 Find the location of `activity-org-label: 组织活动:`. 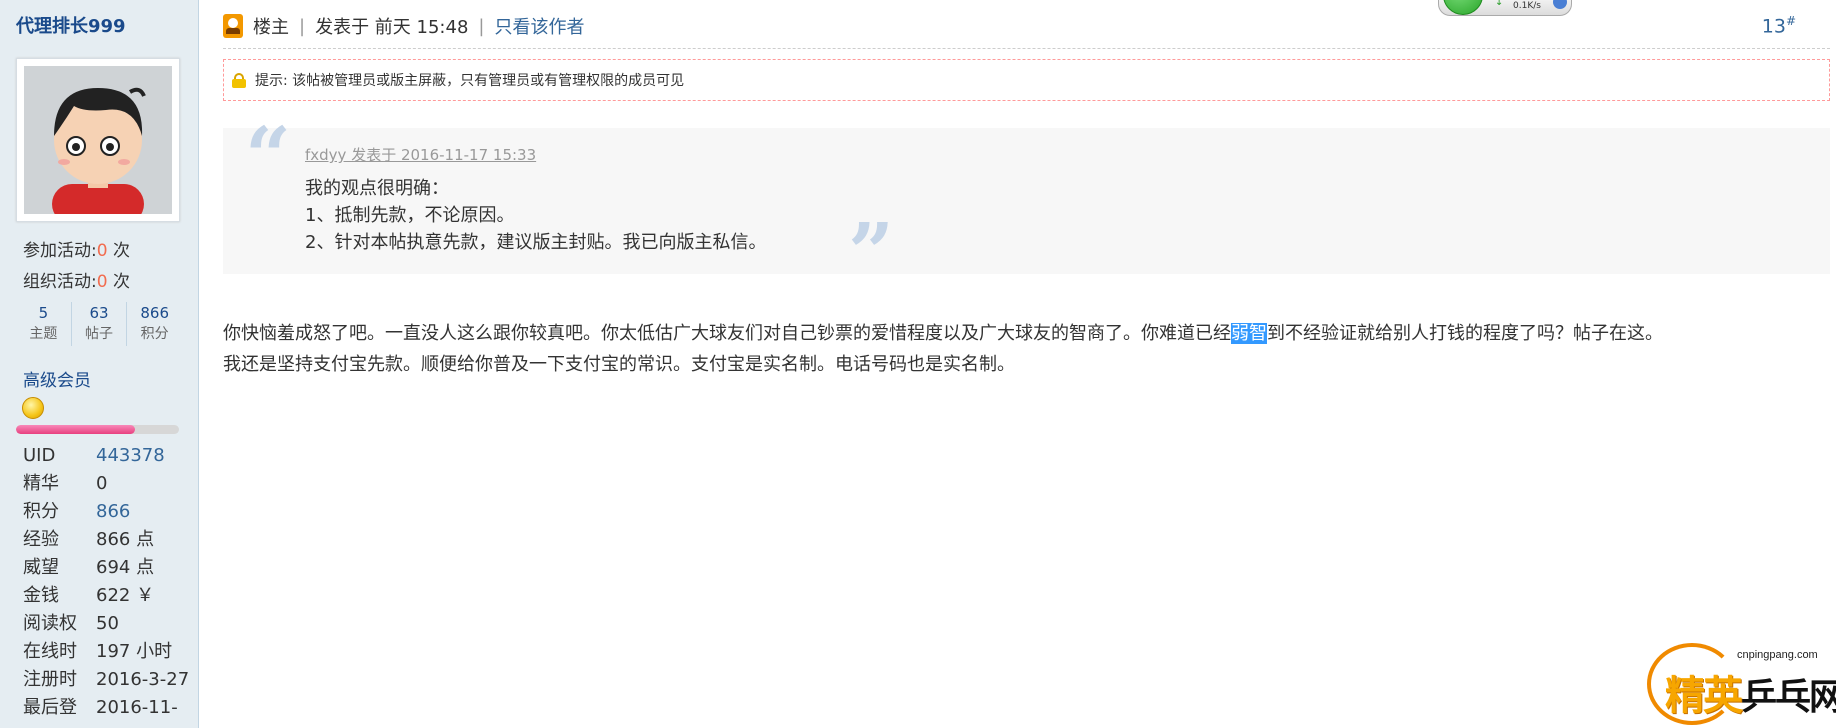

activity-org-label: 组织活动: is located at coordinates (60, 282).